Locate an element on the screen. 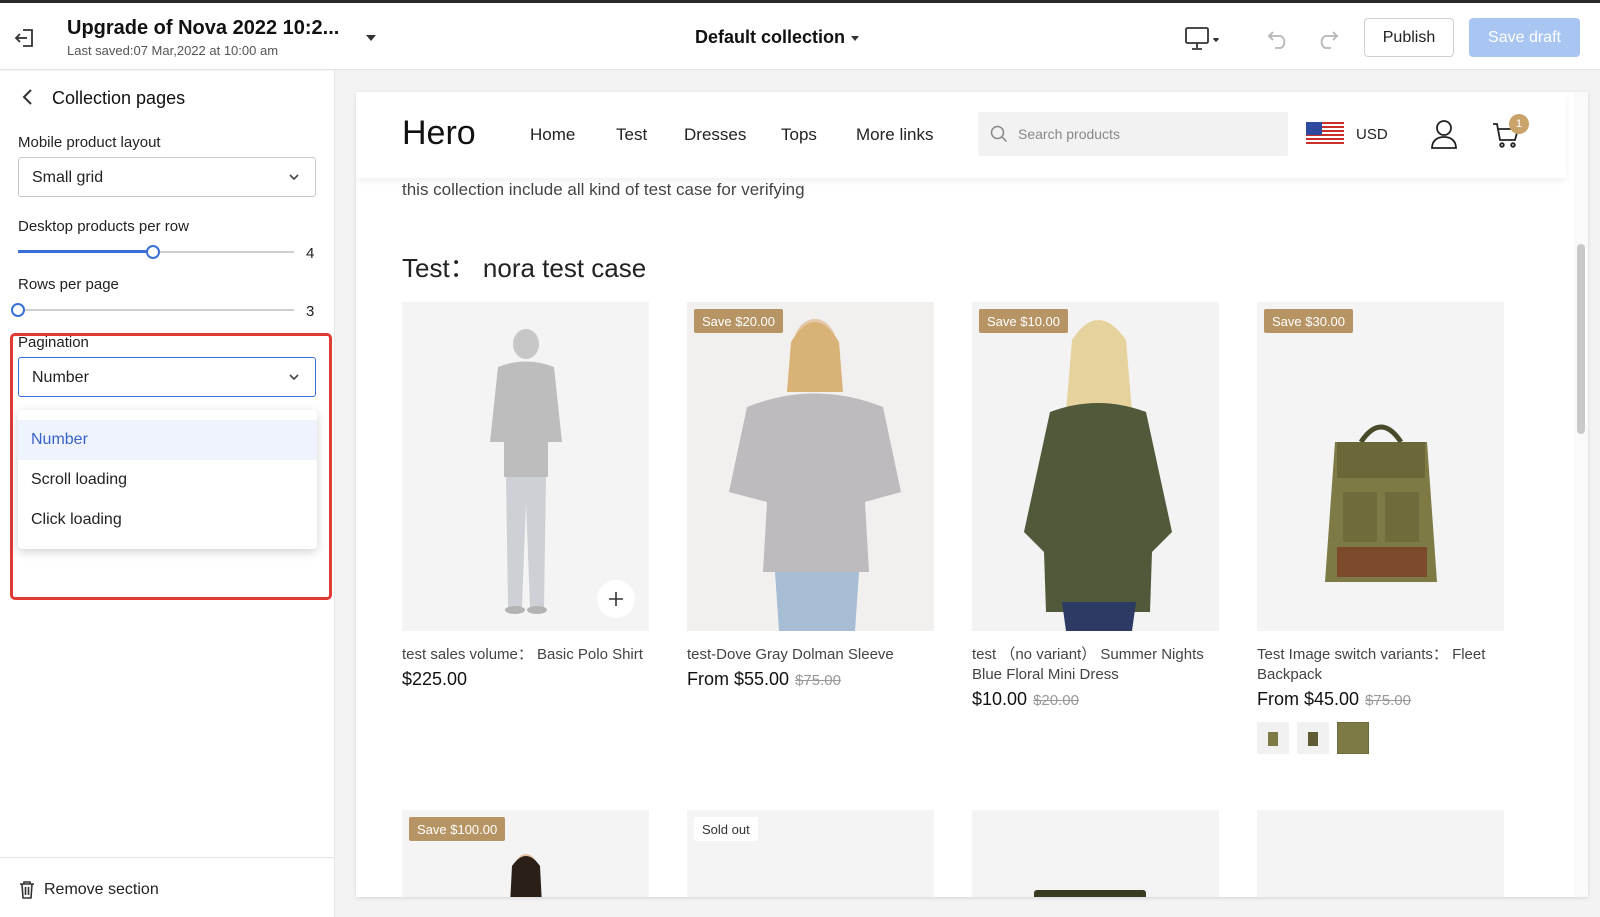 The width and height of the screenshot is (1600, 917). save-badge: Save $20.00 is located at coordinates (739, 321).